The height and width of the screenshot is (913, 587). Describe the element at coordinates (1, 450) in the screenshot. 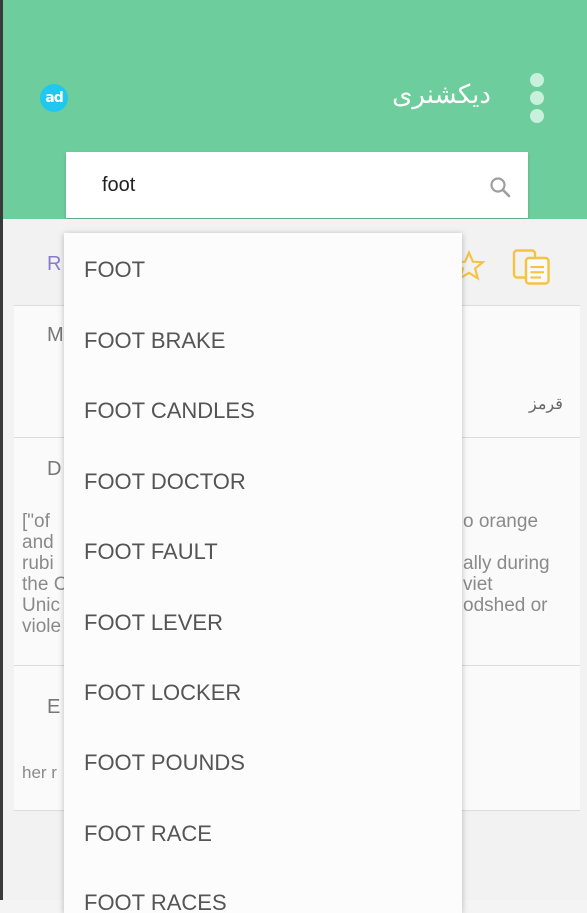

I see `window-edge` at that location.